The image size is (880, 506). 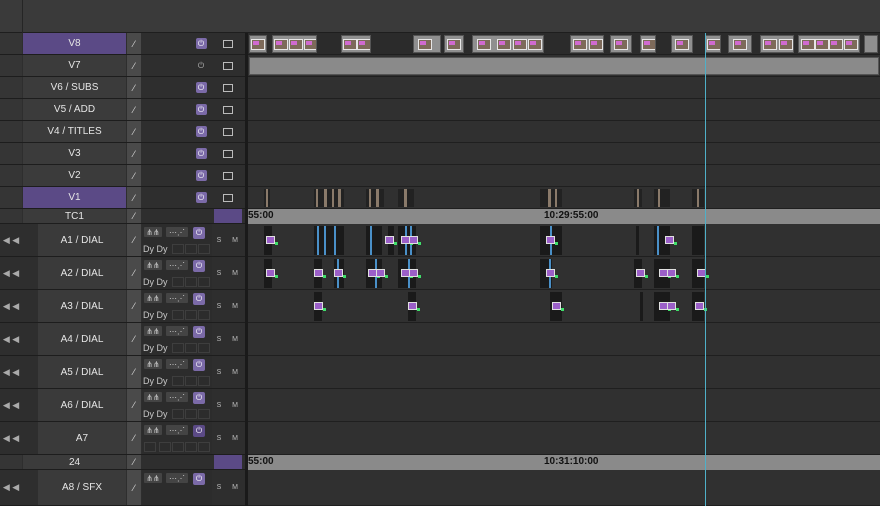 I want to click on track-lock-24: ⁄, so click(x=134, y=462).